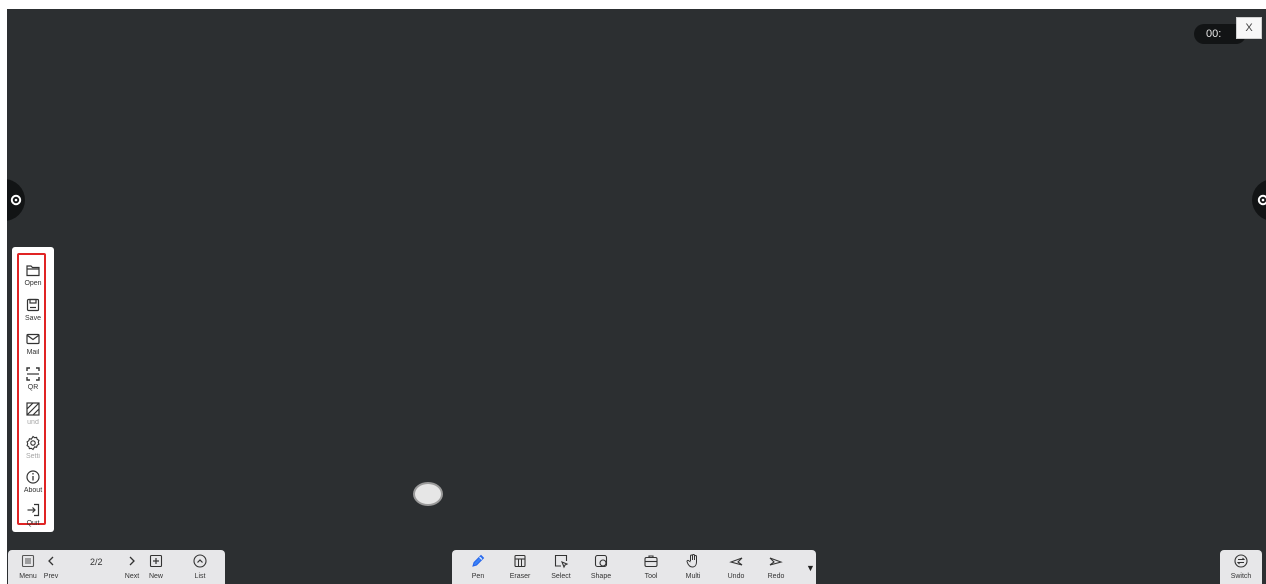 Image resolution: width=1266 pixels, height=584 pixels. I want to click on pen-icon, so click(478, 560).